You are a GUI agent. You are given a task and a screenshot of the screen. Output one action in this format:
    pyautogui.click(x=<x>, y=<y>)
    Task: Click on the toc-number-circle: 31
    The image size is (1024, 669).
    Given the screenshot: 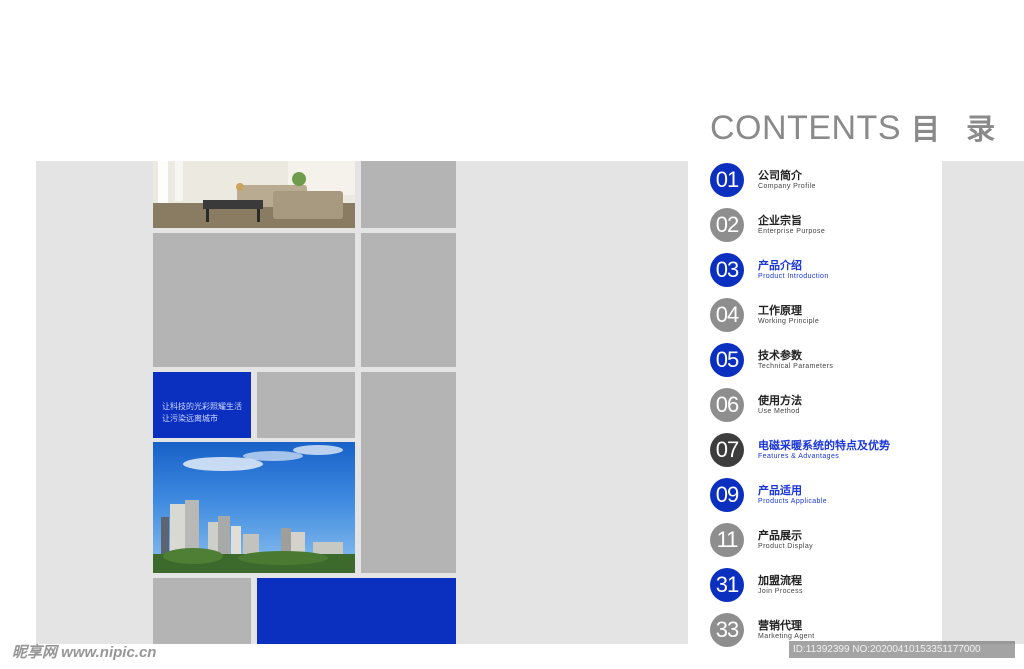 What is the action you would take?
    pyautogui.click(x=727, y=585)
    